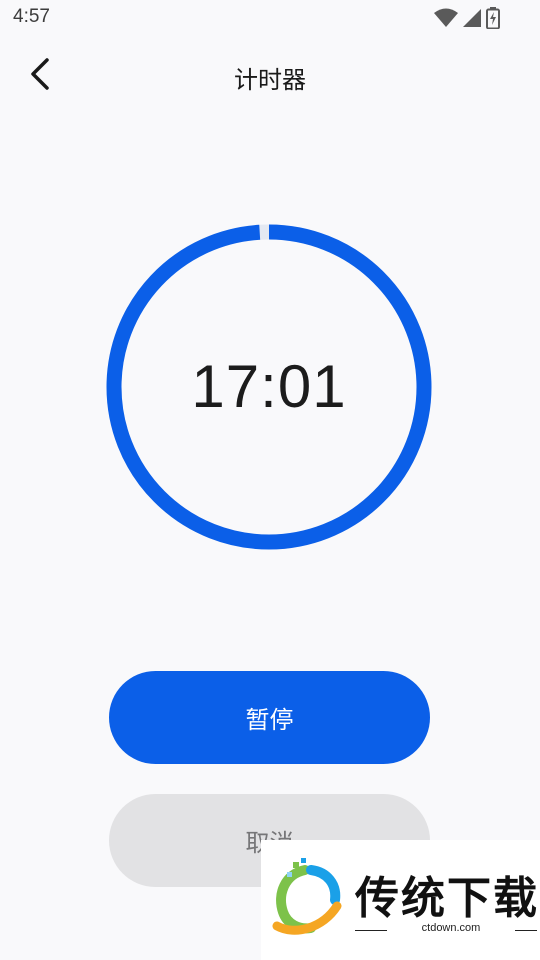 The width and height of the screenshot is (540, 960). What do you see at coordinates (269, 717) in the screenshot?
I see `pause-button: 暂停` at bounding box center [269, 717].